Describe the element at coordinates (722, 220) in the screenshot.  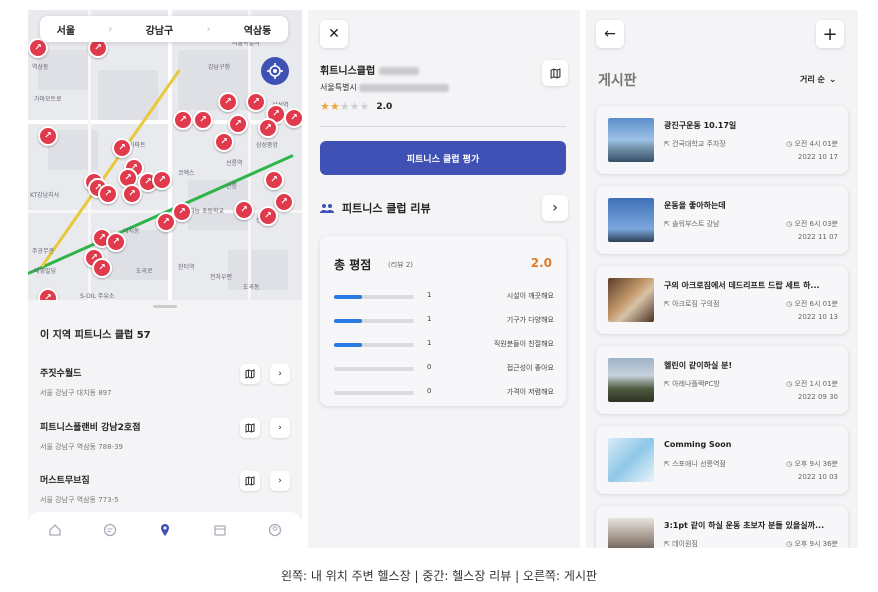
I see `post-card: 운동을 좋아하는데 ⇱ 솔워부스트 강남 ◷ 오전 6시 03분 2022 11 07` at that location.